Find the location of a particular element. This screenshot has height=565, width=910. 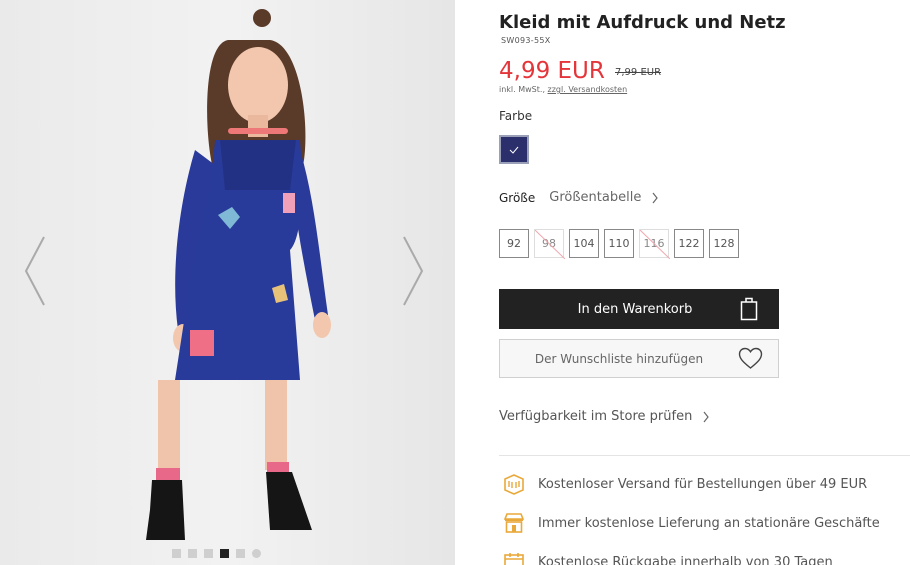

size-options: 92 98 104 110 116 122 128 is located at coordinates (619, 244).